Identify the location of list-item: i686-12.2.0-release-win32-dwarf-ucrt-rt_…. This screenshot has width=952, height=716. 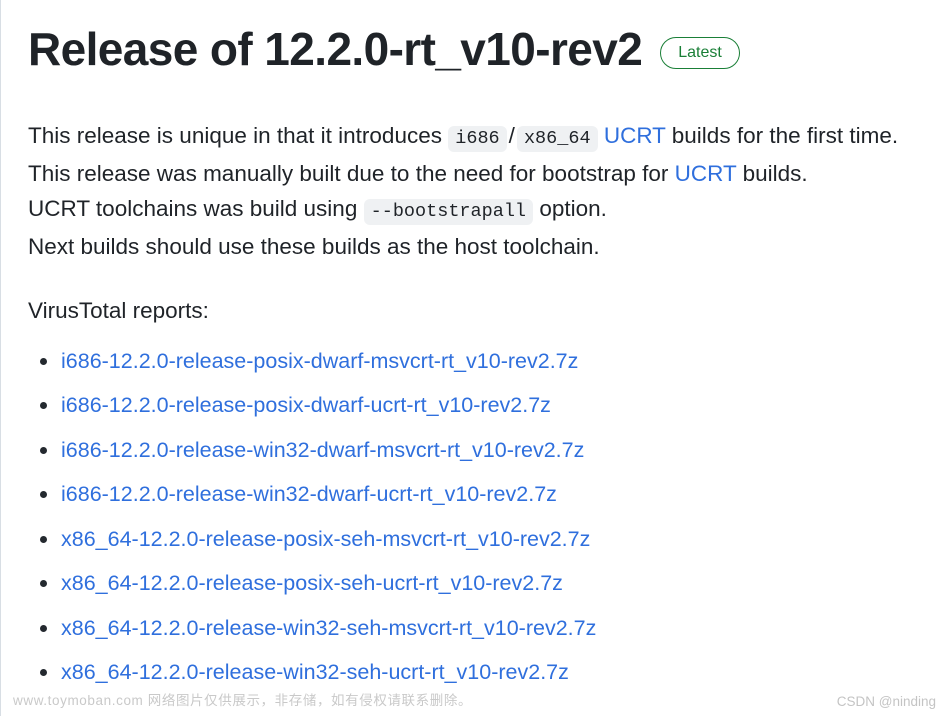
(477, 494).